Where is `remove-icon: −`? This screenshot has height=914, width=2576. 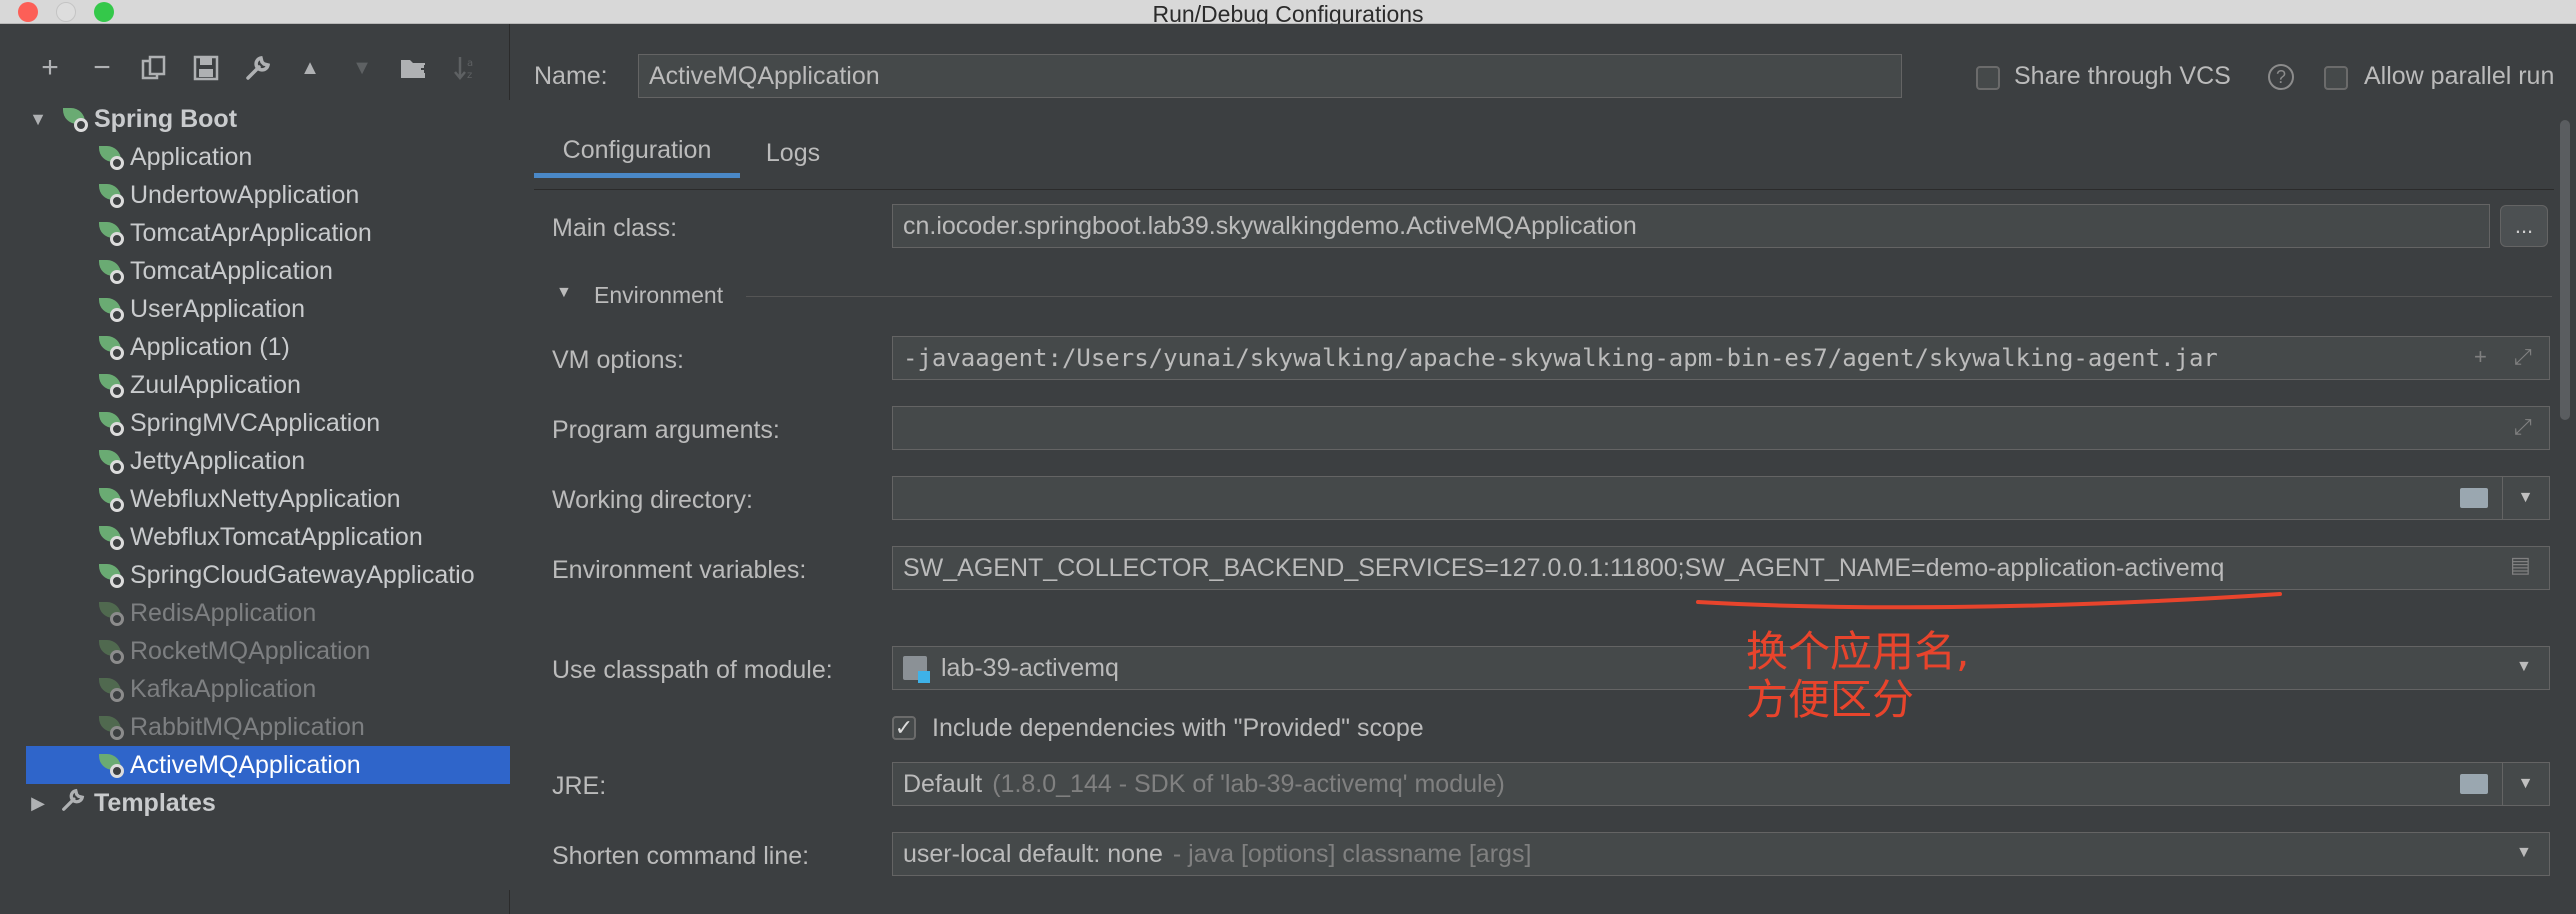
remove-icon: − is located at coordinates (102, 68).